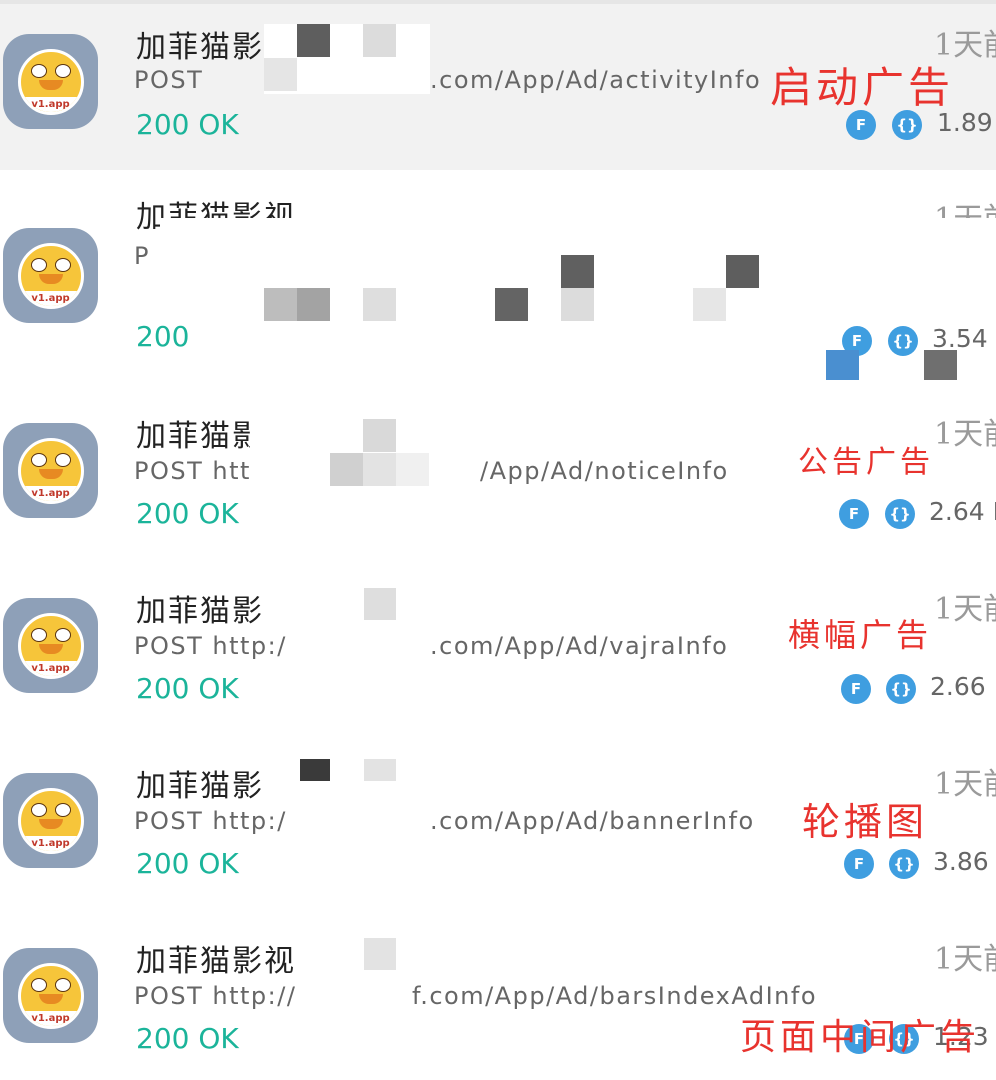 The width and height of the screenshot is (996, 1080). Describe the element at coordinates (592, 821) in the screenshot. I see `request-url-path: .com/App/Ad/bannerInfo` at that location.